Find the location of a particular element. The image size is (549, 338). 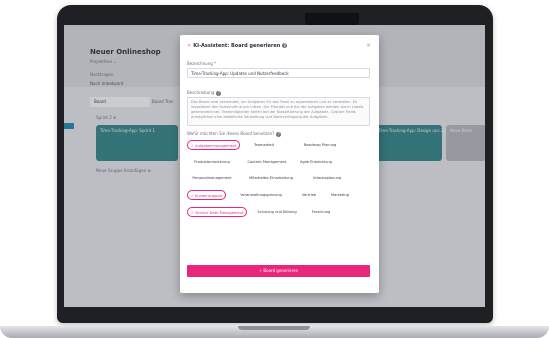

usage-chip: Teamarbeit is located at coordinates (264, 145).